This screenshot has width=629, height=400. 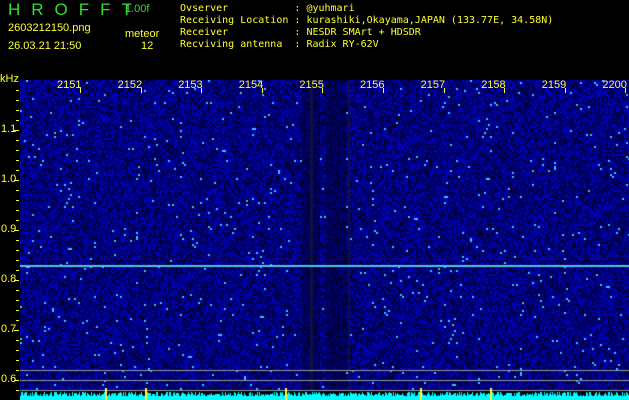 What do you see at coordinates (9, 279) in the screenshot?
I see `y-tick-label: 0.8` at bounding box center [9, 279].